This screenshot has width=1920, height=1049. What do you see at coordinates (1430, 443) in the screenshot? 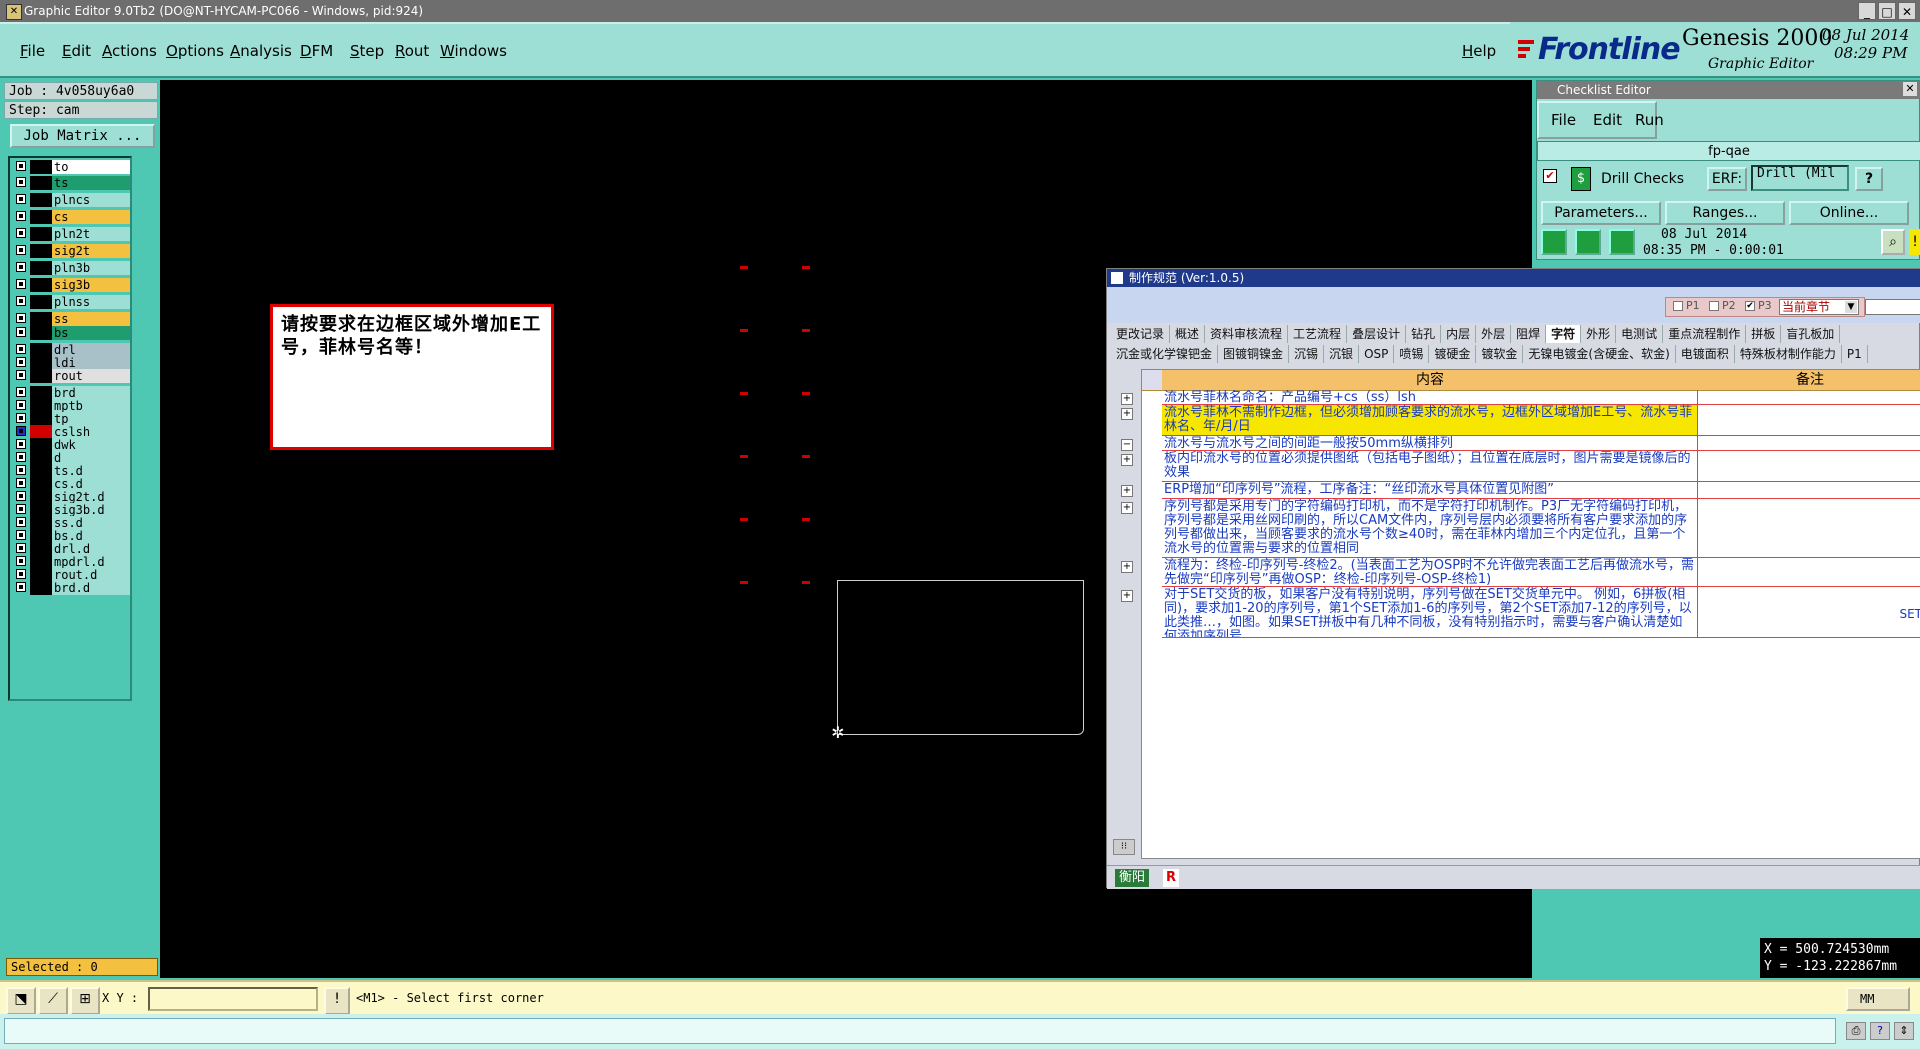
I see `cell-content: 流水号与流水号之间的间距一般按50mm纵横排列` at bounding box center [1430, 443].